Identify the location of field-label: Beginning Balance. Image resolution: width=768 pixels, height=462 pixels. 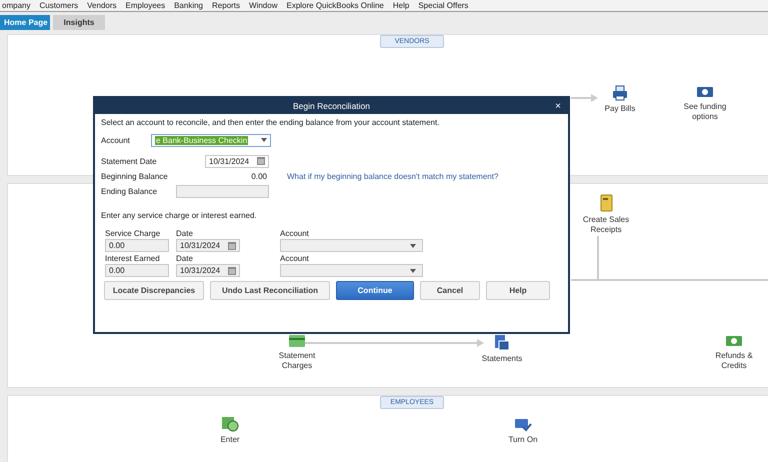
(135, 176).